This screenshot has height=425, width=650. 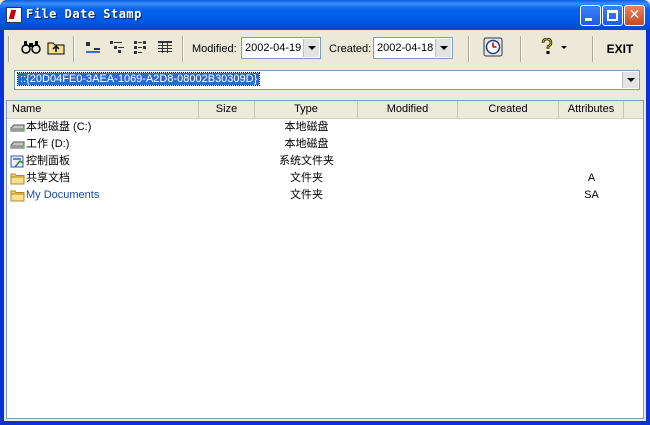 What do you see at coordinates (493, 47) in the screenshot?
I see `clock-icon` at bounding box center [493, 47].